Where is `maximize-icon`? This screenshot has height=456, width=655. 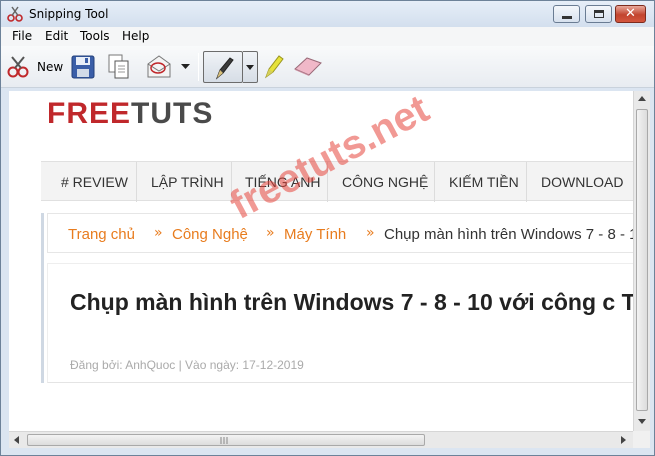 maximize-icon is located at coordinates (599, 14).